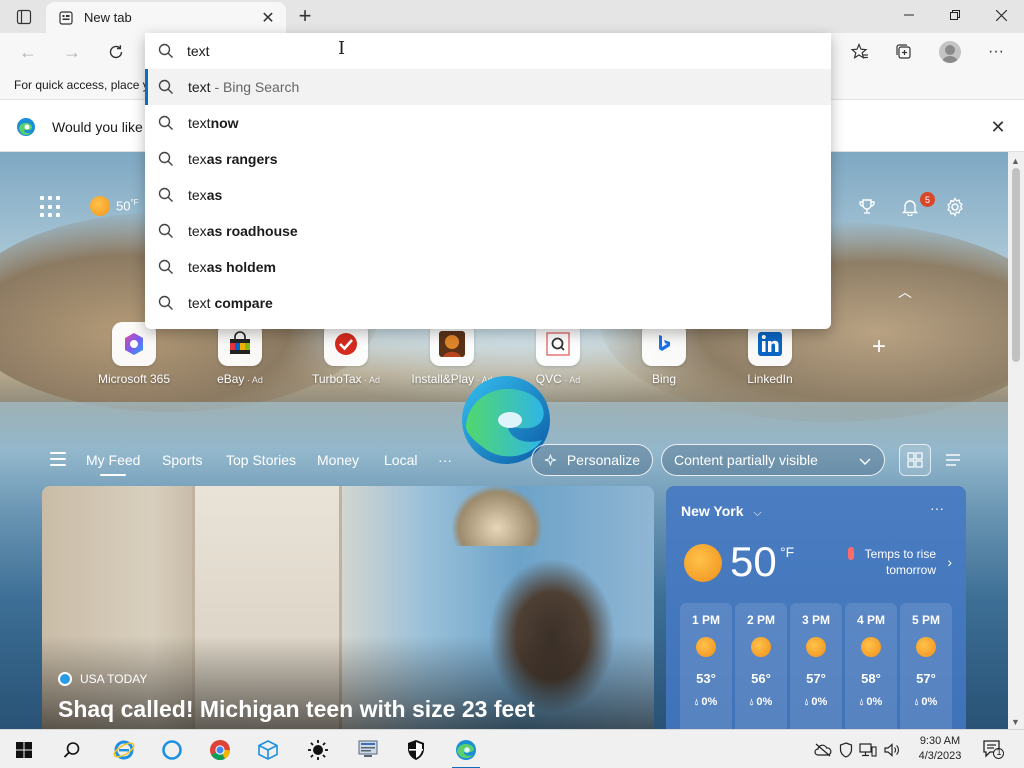 This screenshot has height=768, width=1024. Describe the element at coordinates (940, 741) in the screenshot. I see `clock-time: 9:30 AM` at that location.